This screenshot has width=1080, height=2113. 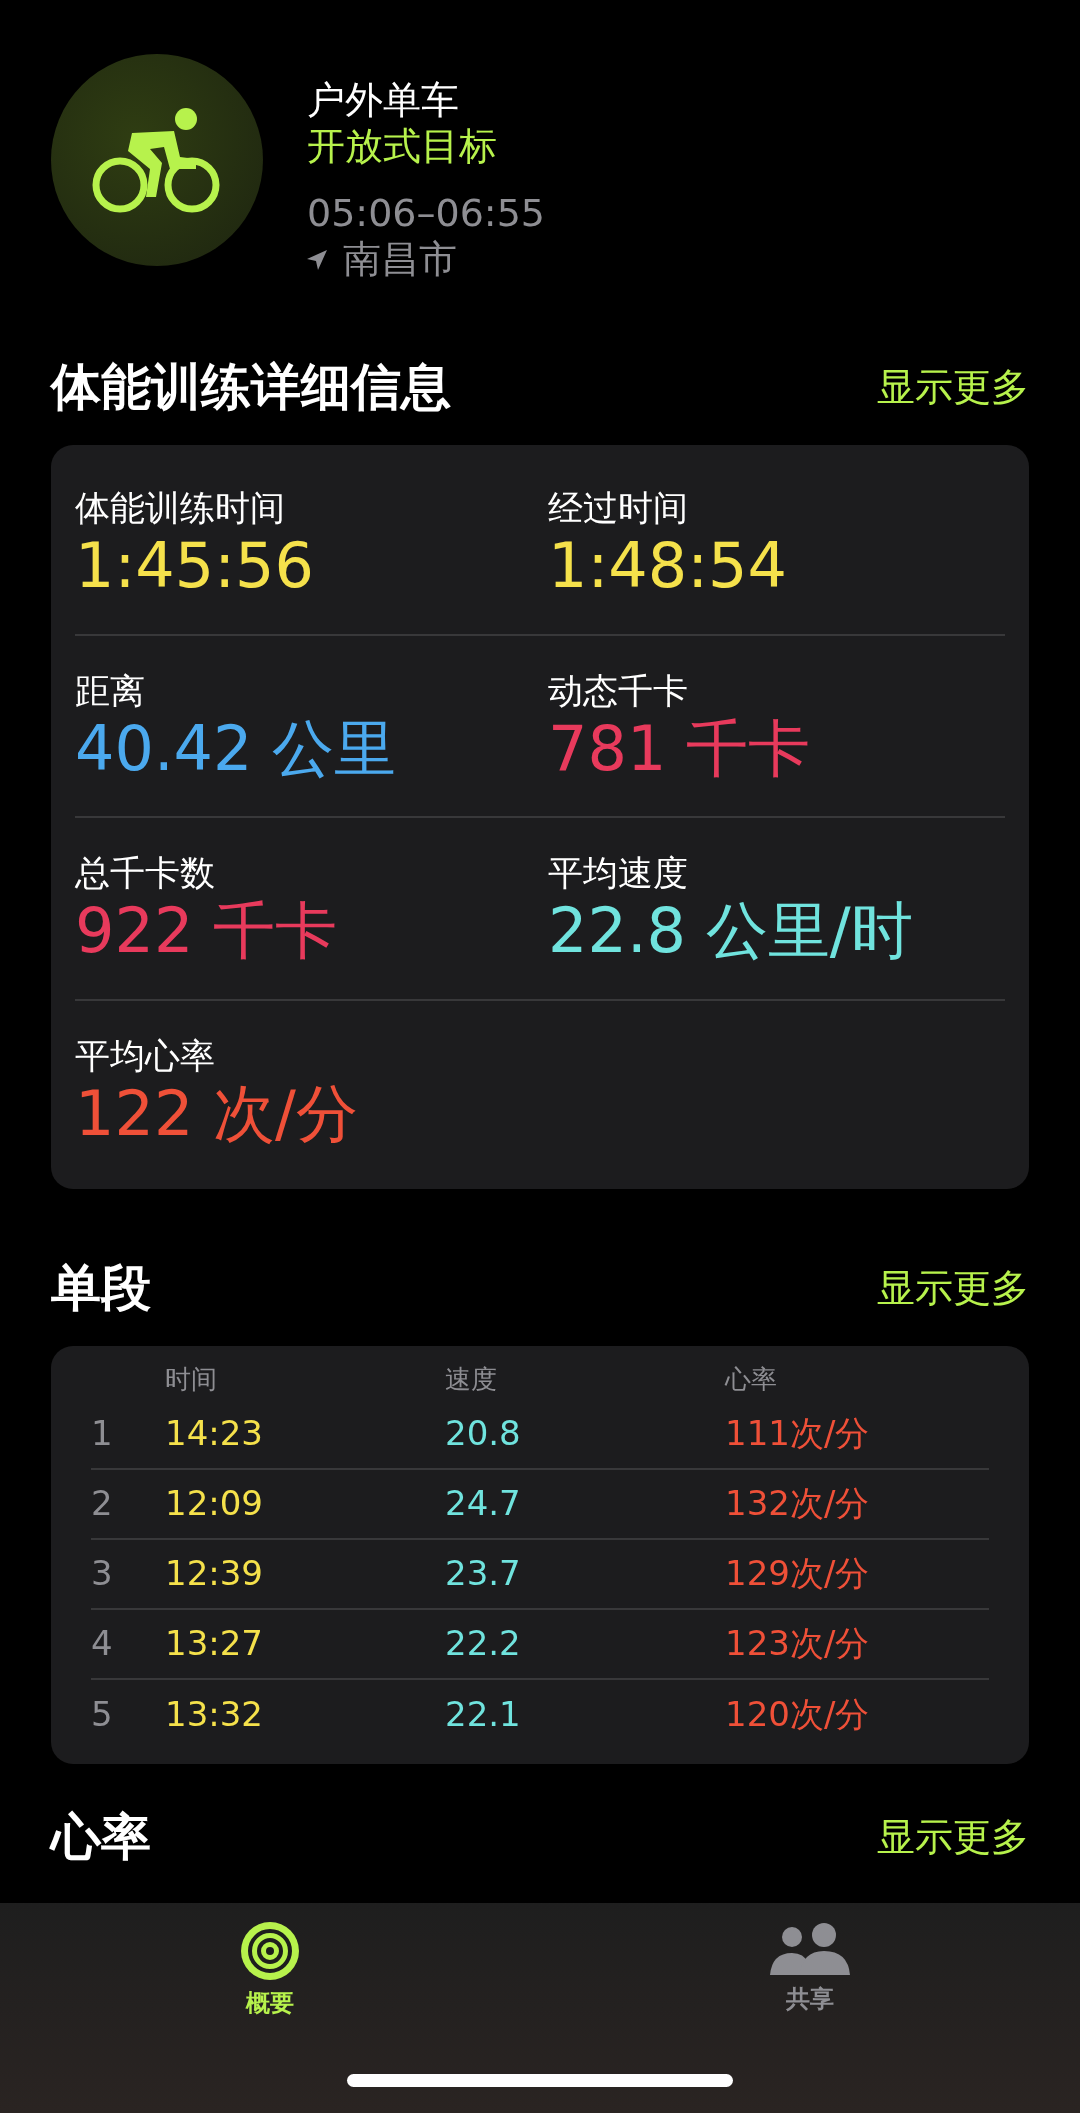 I want to click on metric-label: 经过时间, so click(x=618, y=508).